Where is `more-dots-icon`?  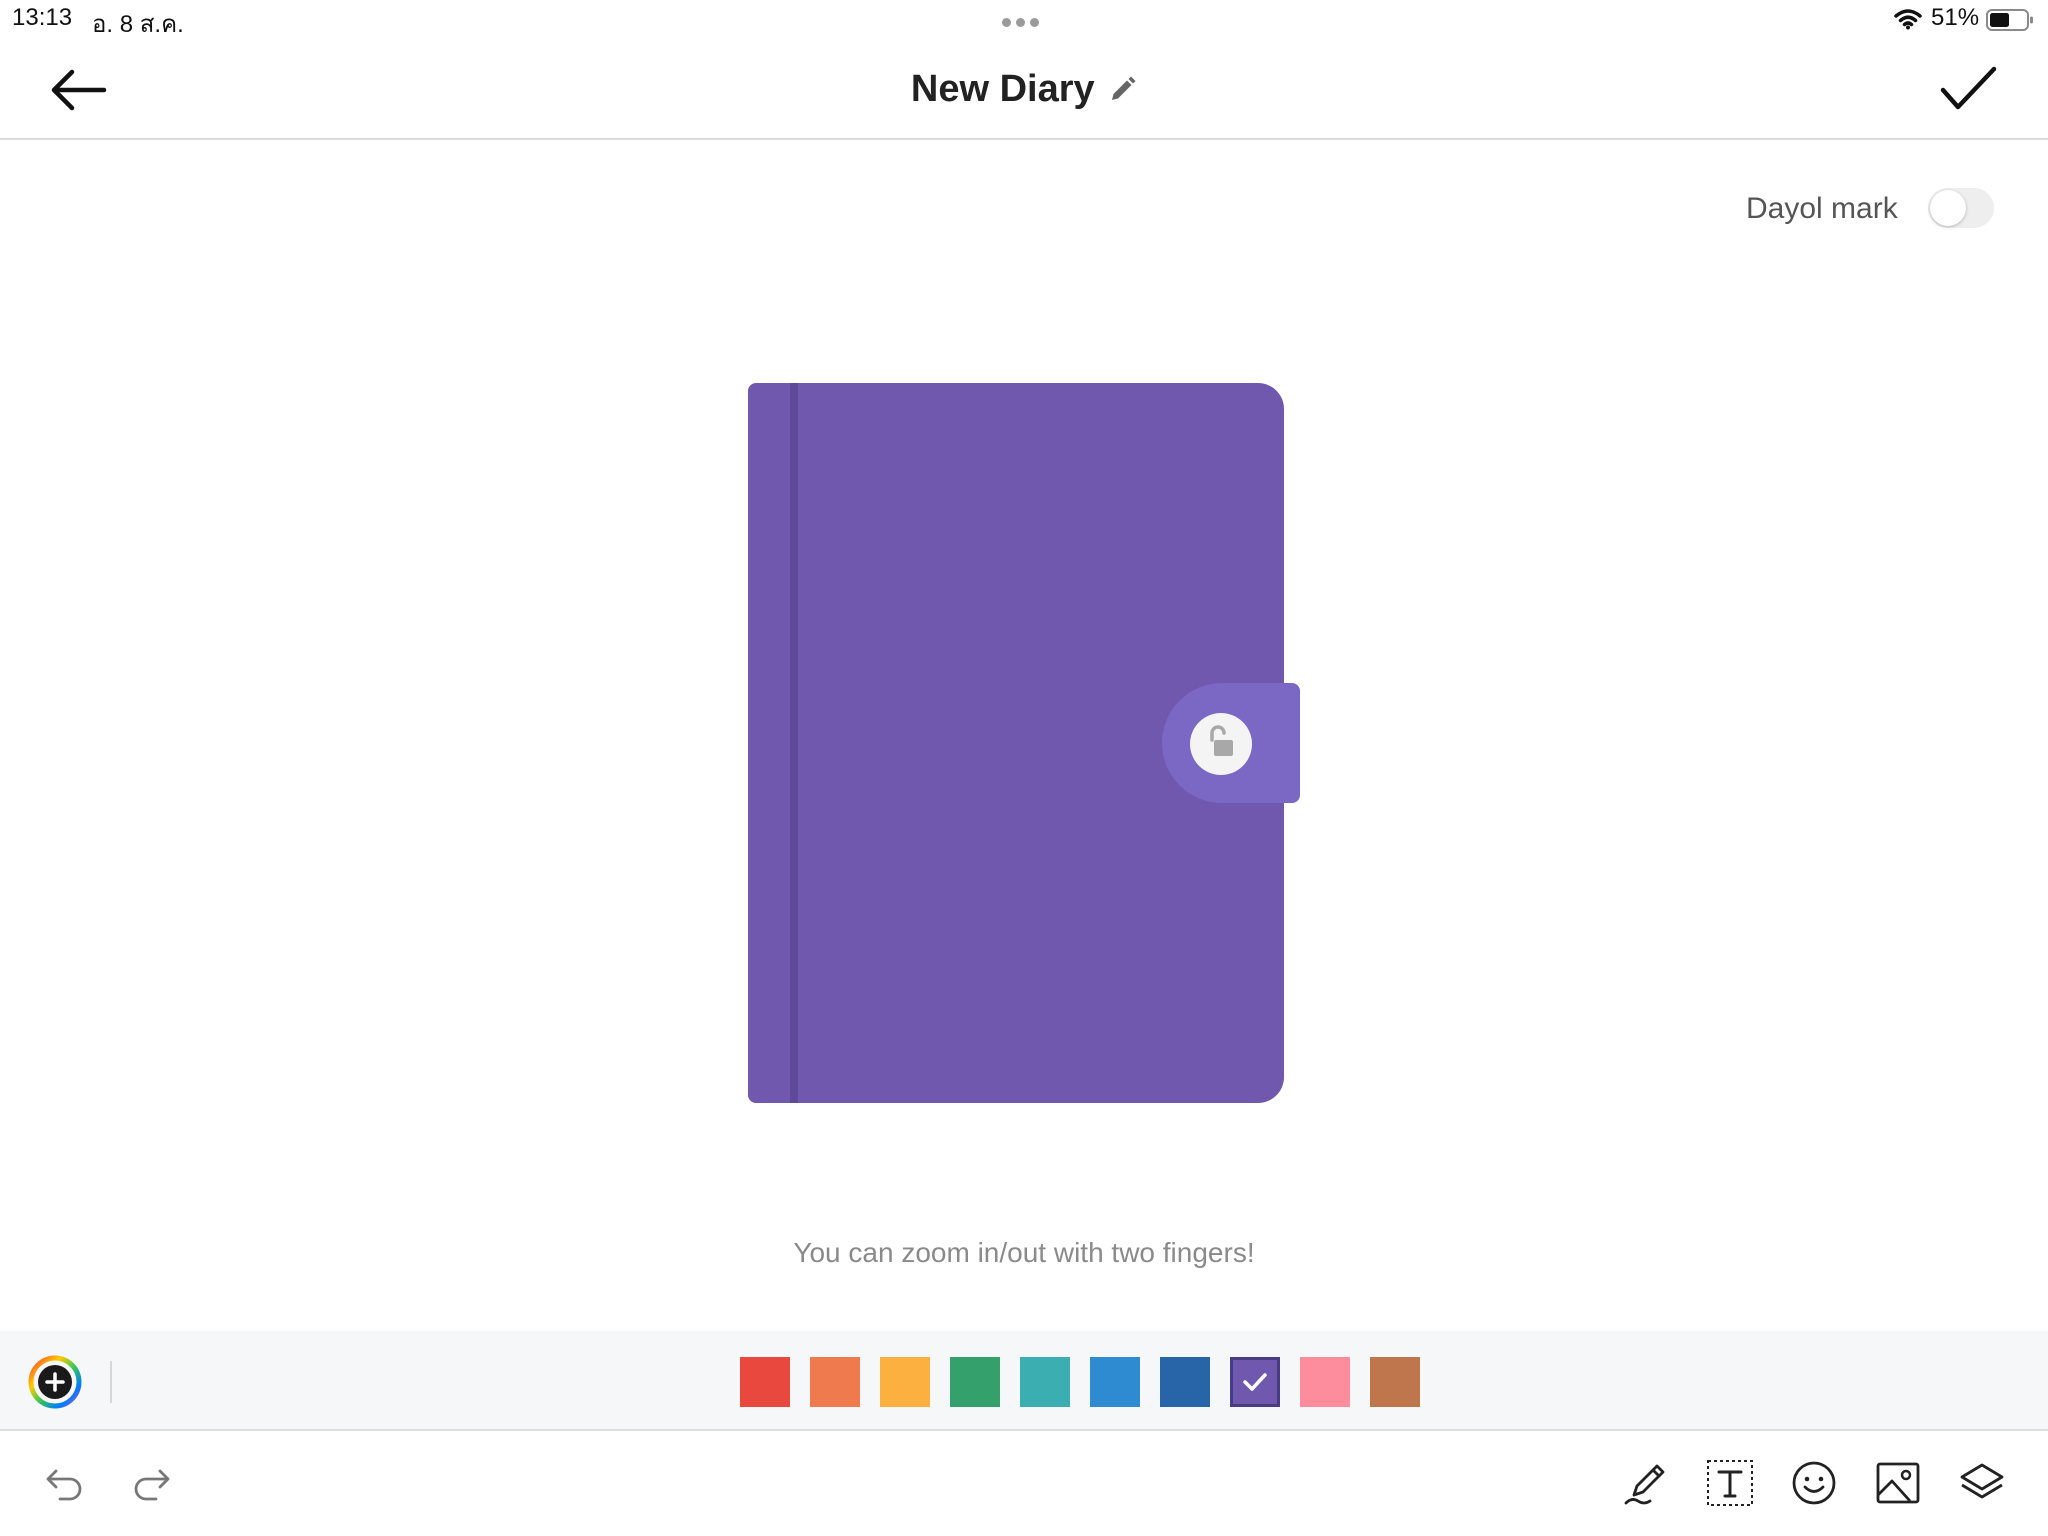 more-dots-icon is located at coordinates (1024, 20).